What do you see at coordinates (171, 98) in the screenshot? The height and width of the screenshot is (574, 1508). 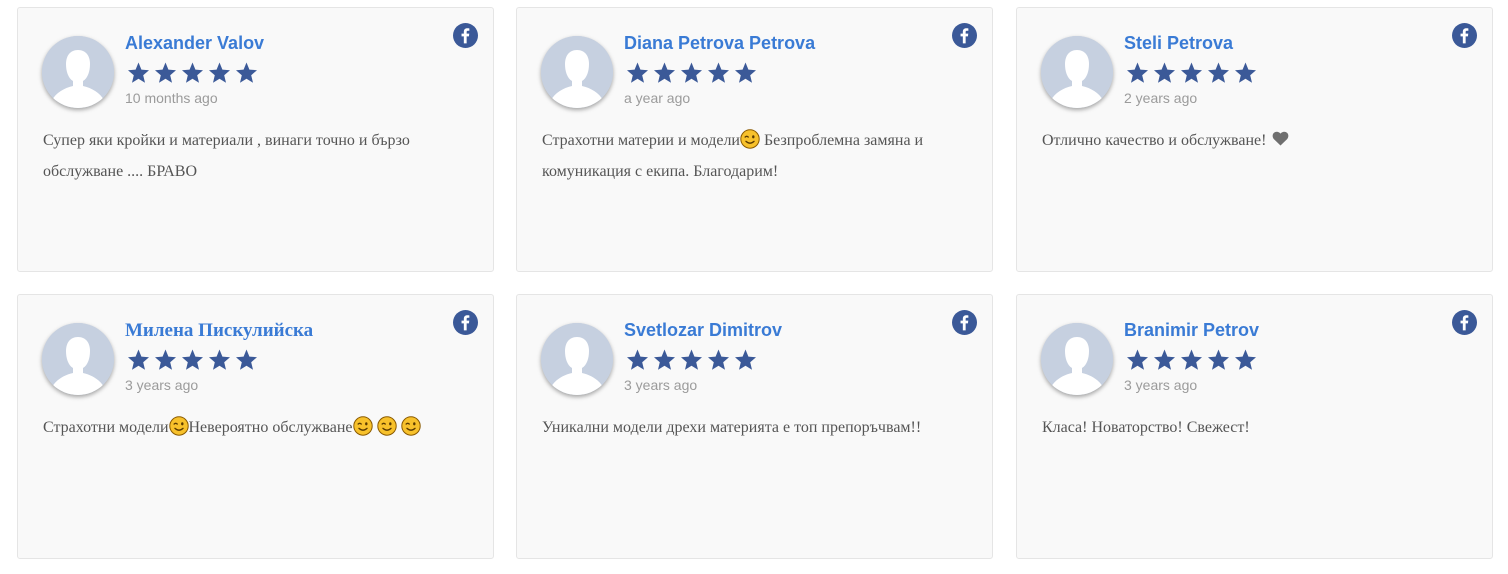 I see `review-time: 10 months ago` at bounding box center [171, 98].